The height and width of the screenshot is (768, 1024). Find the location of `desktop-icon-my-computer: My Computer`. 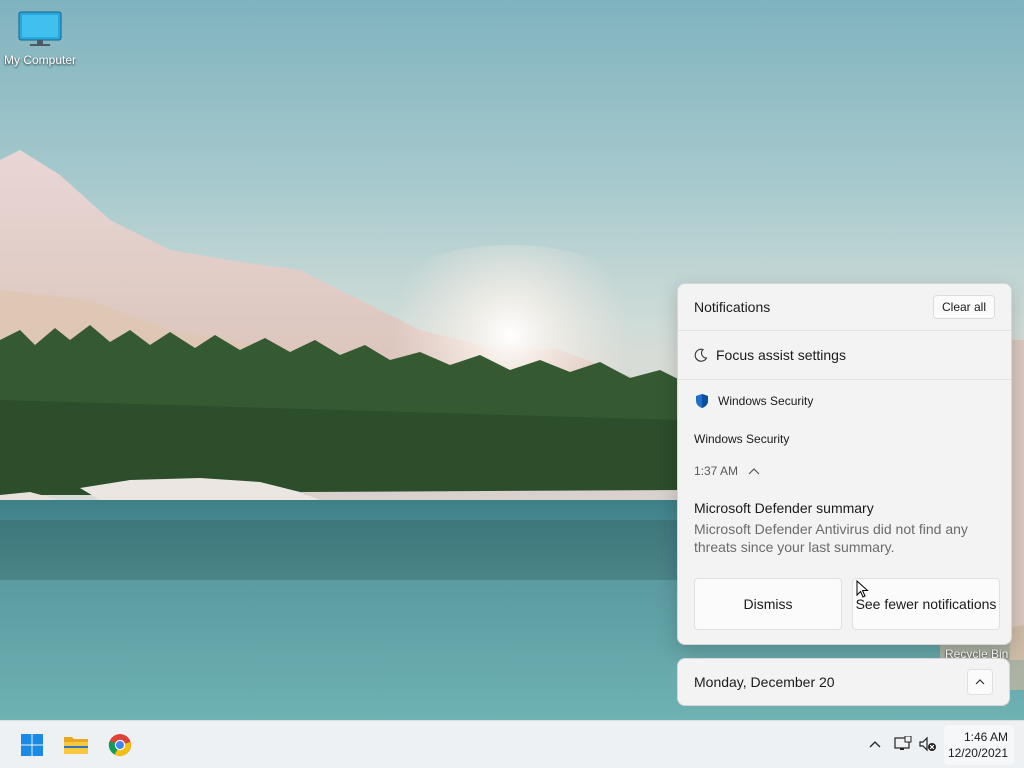

desktop-icon-my-computer: My Computer is located at coordinates (40, 38).